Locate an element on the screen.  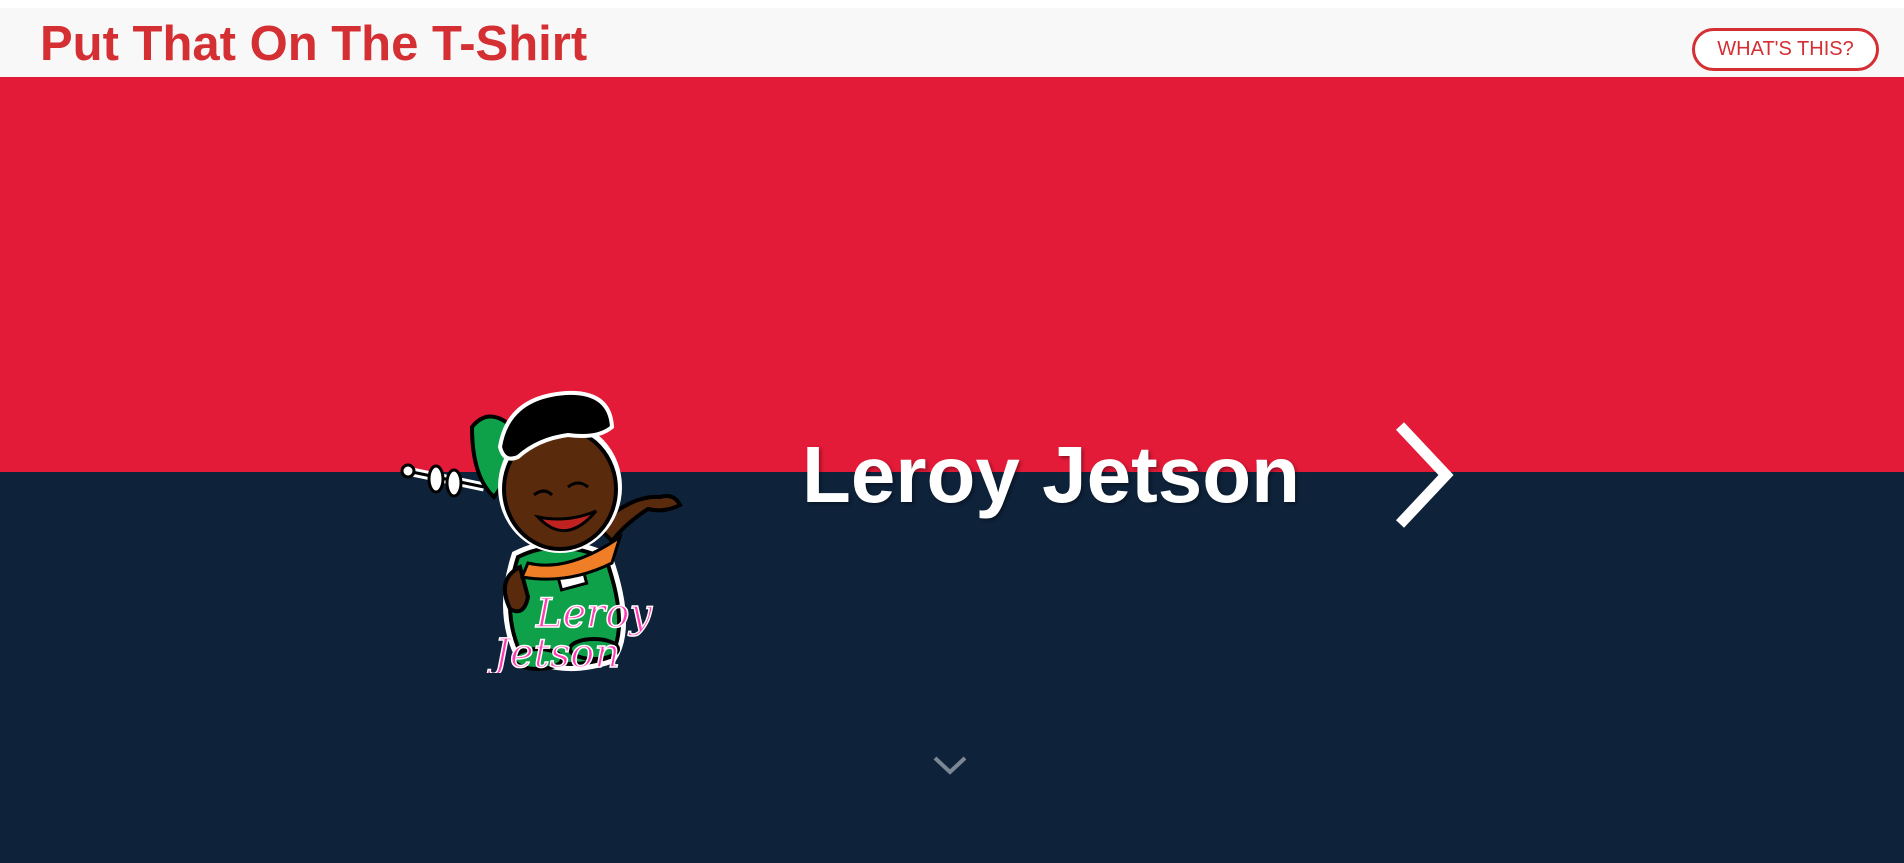
leroy-jetson-artwork: Leroy Jetson is located at coordinates (541, 531).